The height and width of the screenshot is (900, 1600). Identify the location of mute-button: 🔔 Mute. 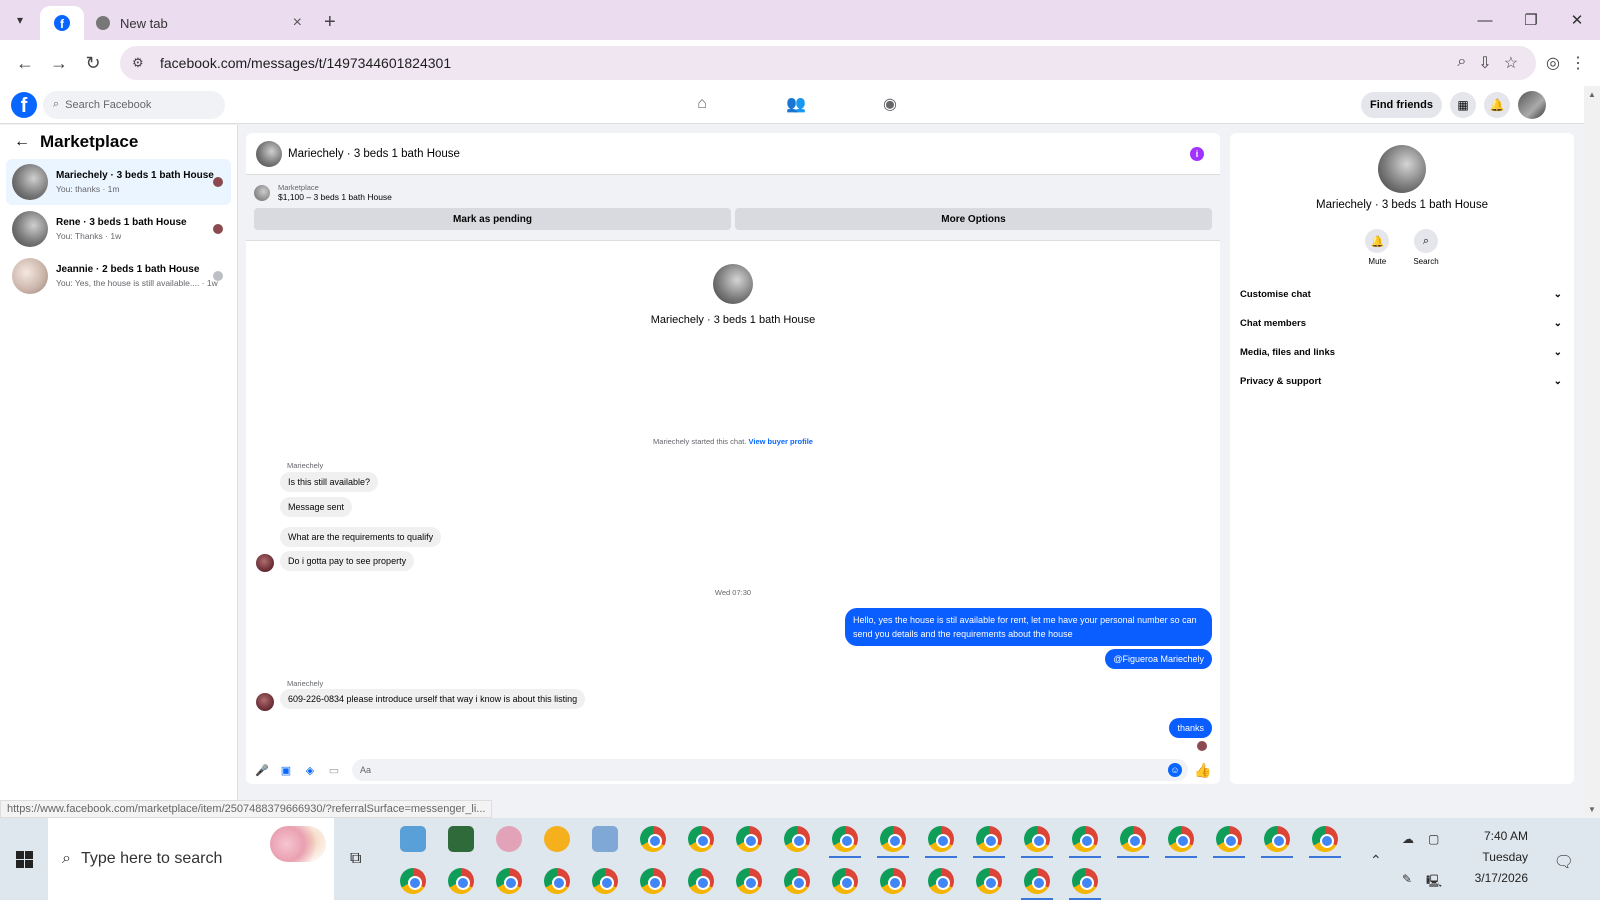
(1377, 247).